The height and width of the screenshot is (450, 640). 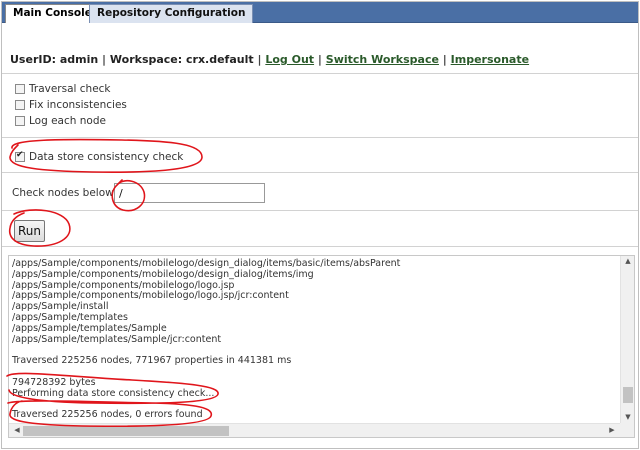 What do you see at coordinates (106, 157) in the screenshot?
I see `data-store-check-label: Data store consistency check` at bounding box center [106, 157].